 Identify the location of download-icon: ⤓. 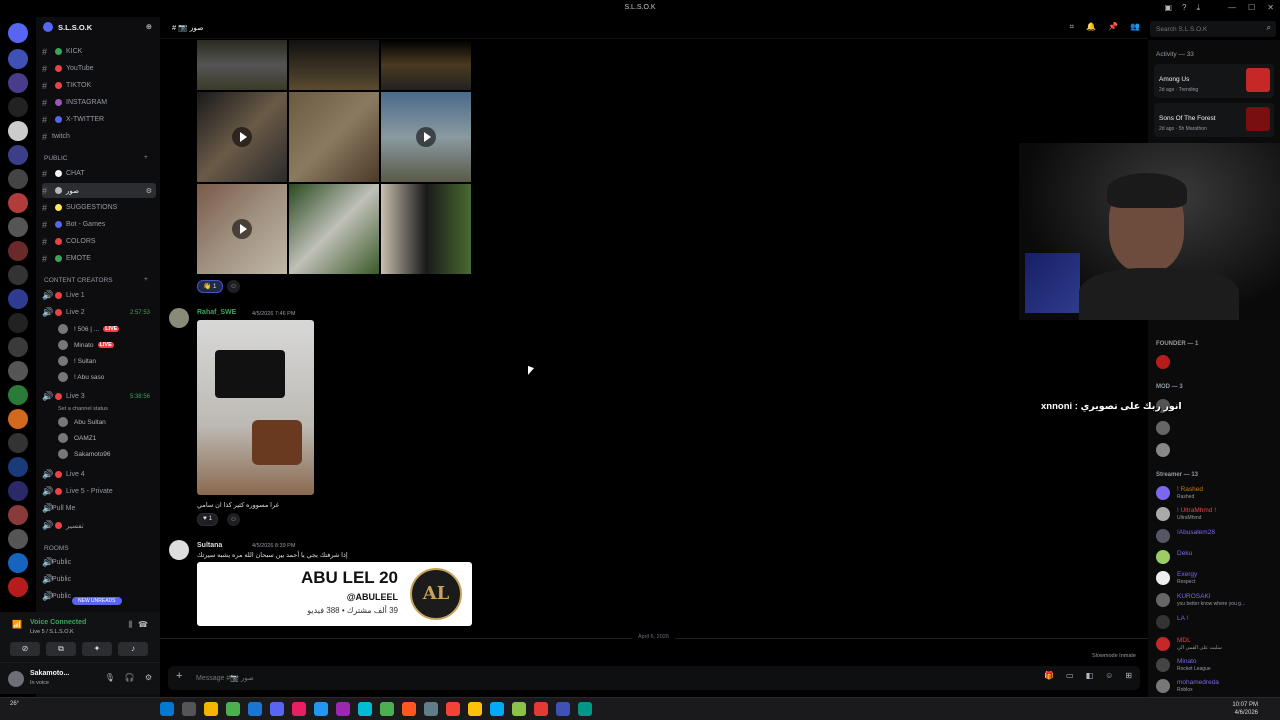
(1198, 8).